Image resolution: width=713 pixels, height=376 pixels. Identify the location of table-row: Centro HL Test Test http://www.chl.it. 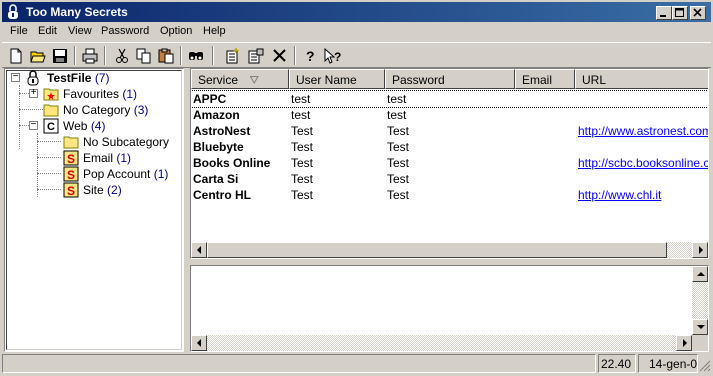
(449, 195).